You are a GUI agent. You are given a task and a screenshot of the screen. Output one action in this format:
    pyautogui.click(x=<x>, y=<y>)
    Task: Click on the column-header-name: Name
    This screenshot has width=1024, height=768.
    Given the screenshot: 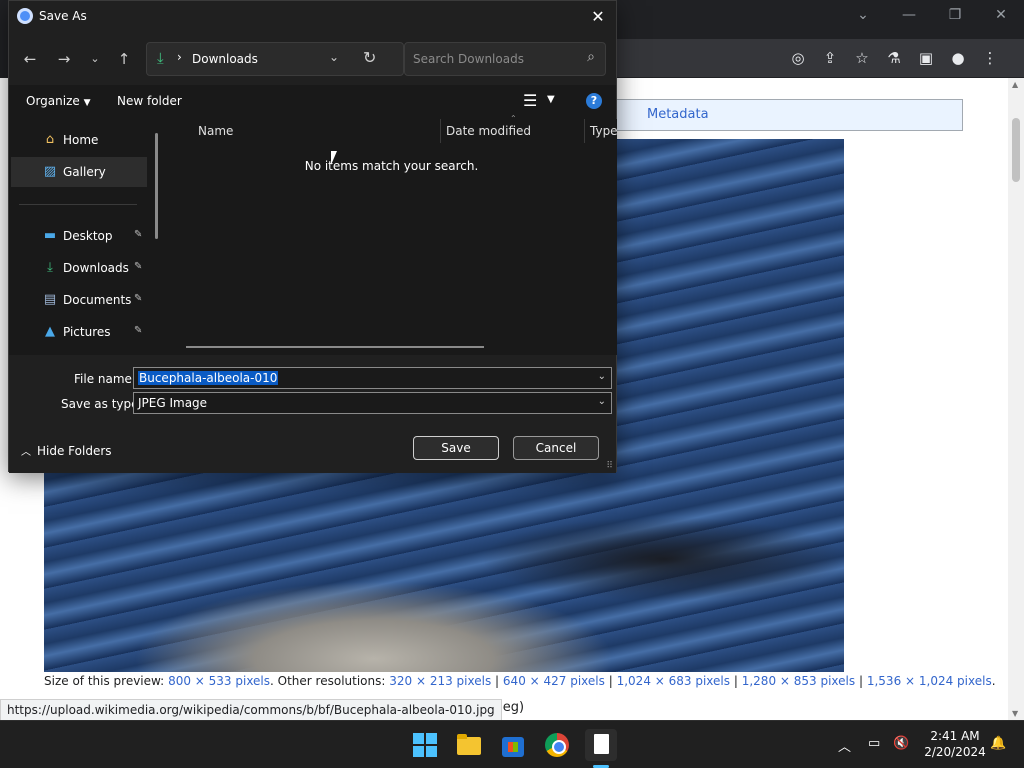 What is the action you would take?
    pyautogui.click(x=215, y=131)
    